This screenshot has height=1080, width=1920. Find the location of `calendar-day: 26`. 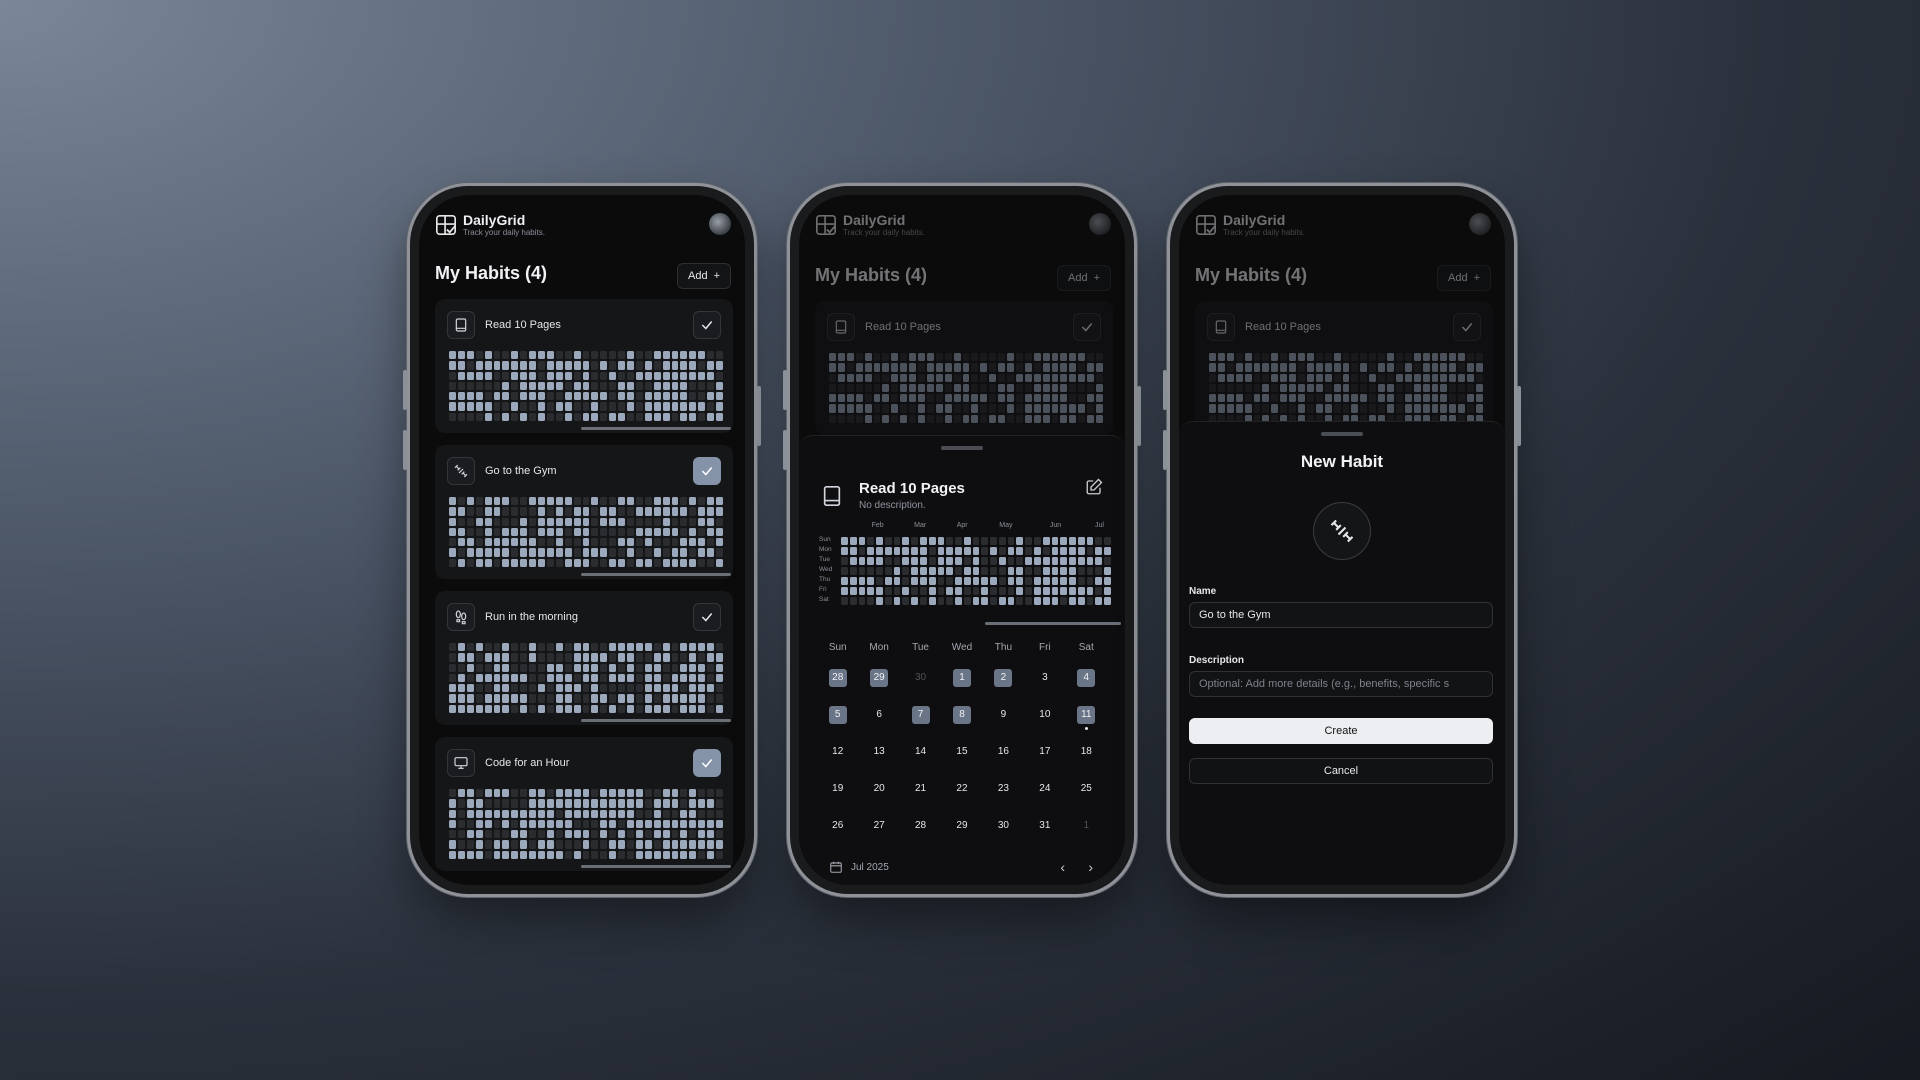

calendar-day: 26 is located at coordinates (838, 826).